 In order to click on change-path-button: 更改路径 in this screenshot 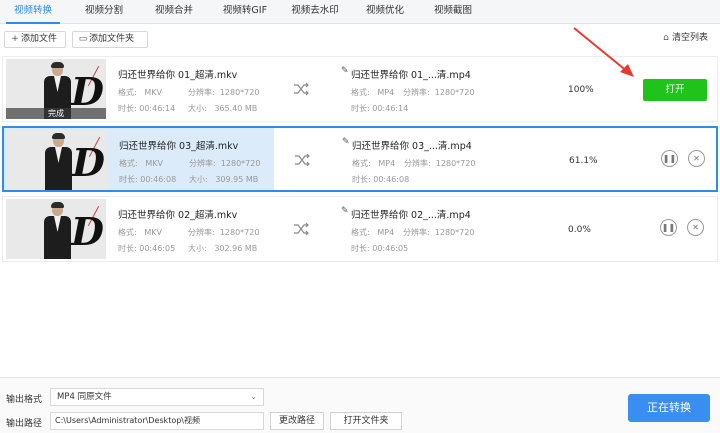, I will do `click(297, 421)`.